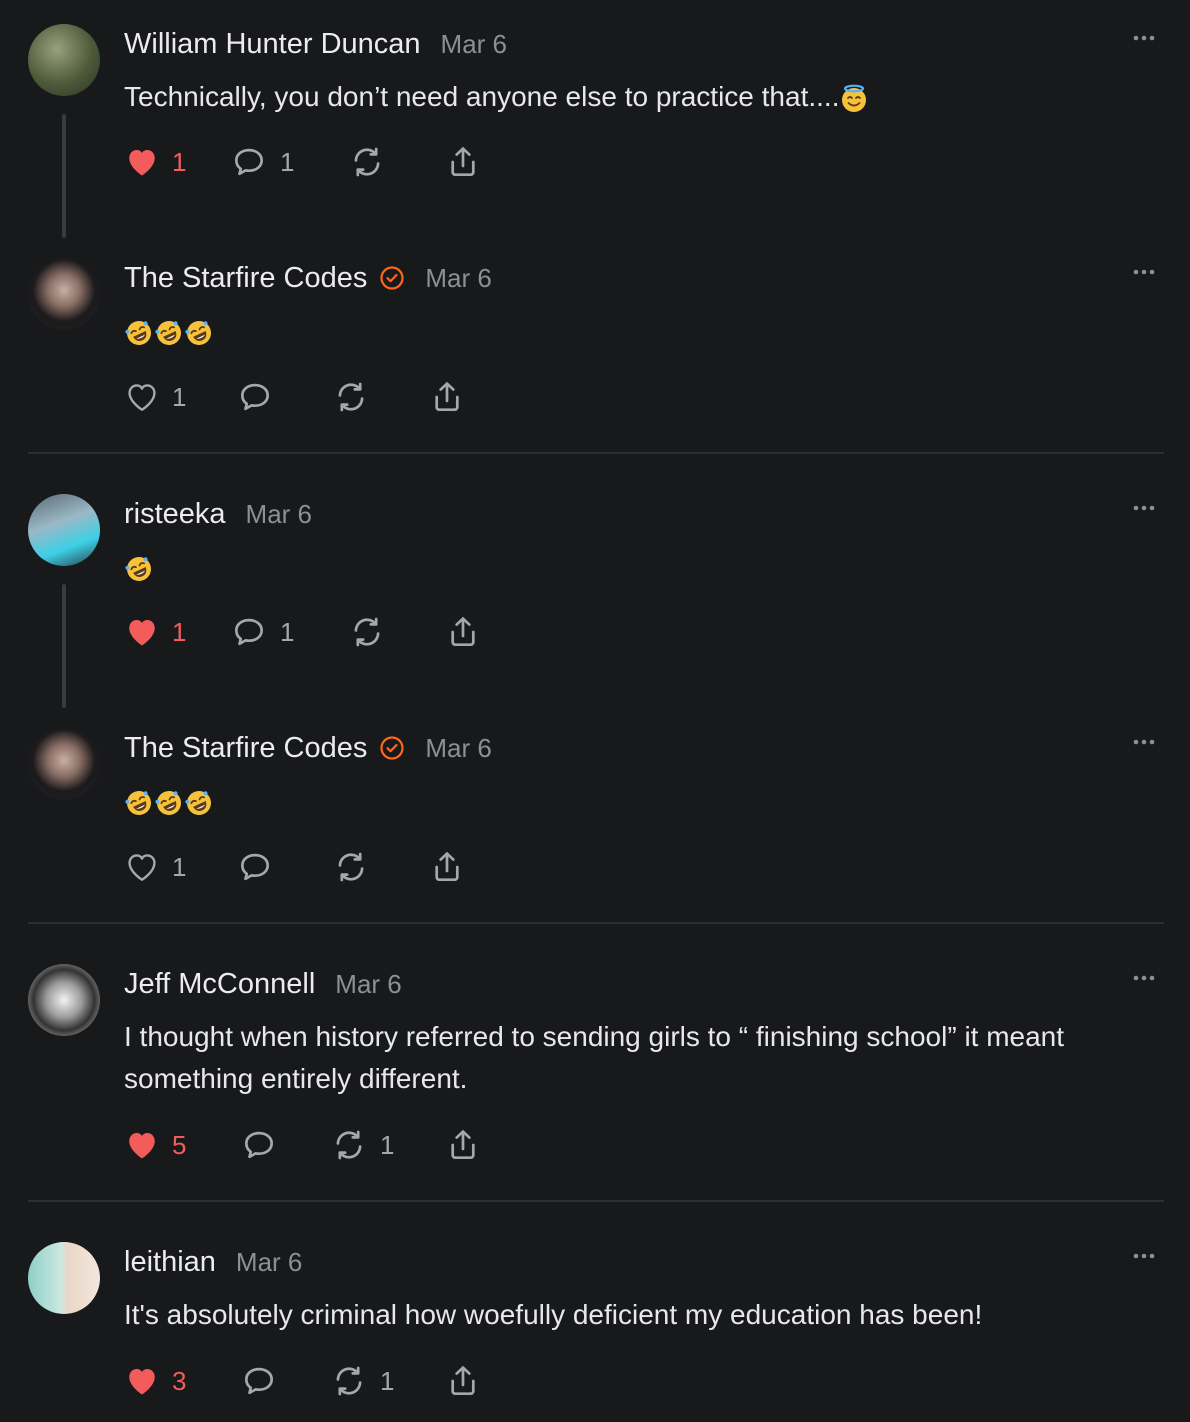 Image resolution: width=1190 pixels, height=1422 pixels. I want to click on author-name: leithian, so click(170, 1262).